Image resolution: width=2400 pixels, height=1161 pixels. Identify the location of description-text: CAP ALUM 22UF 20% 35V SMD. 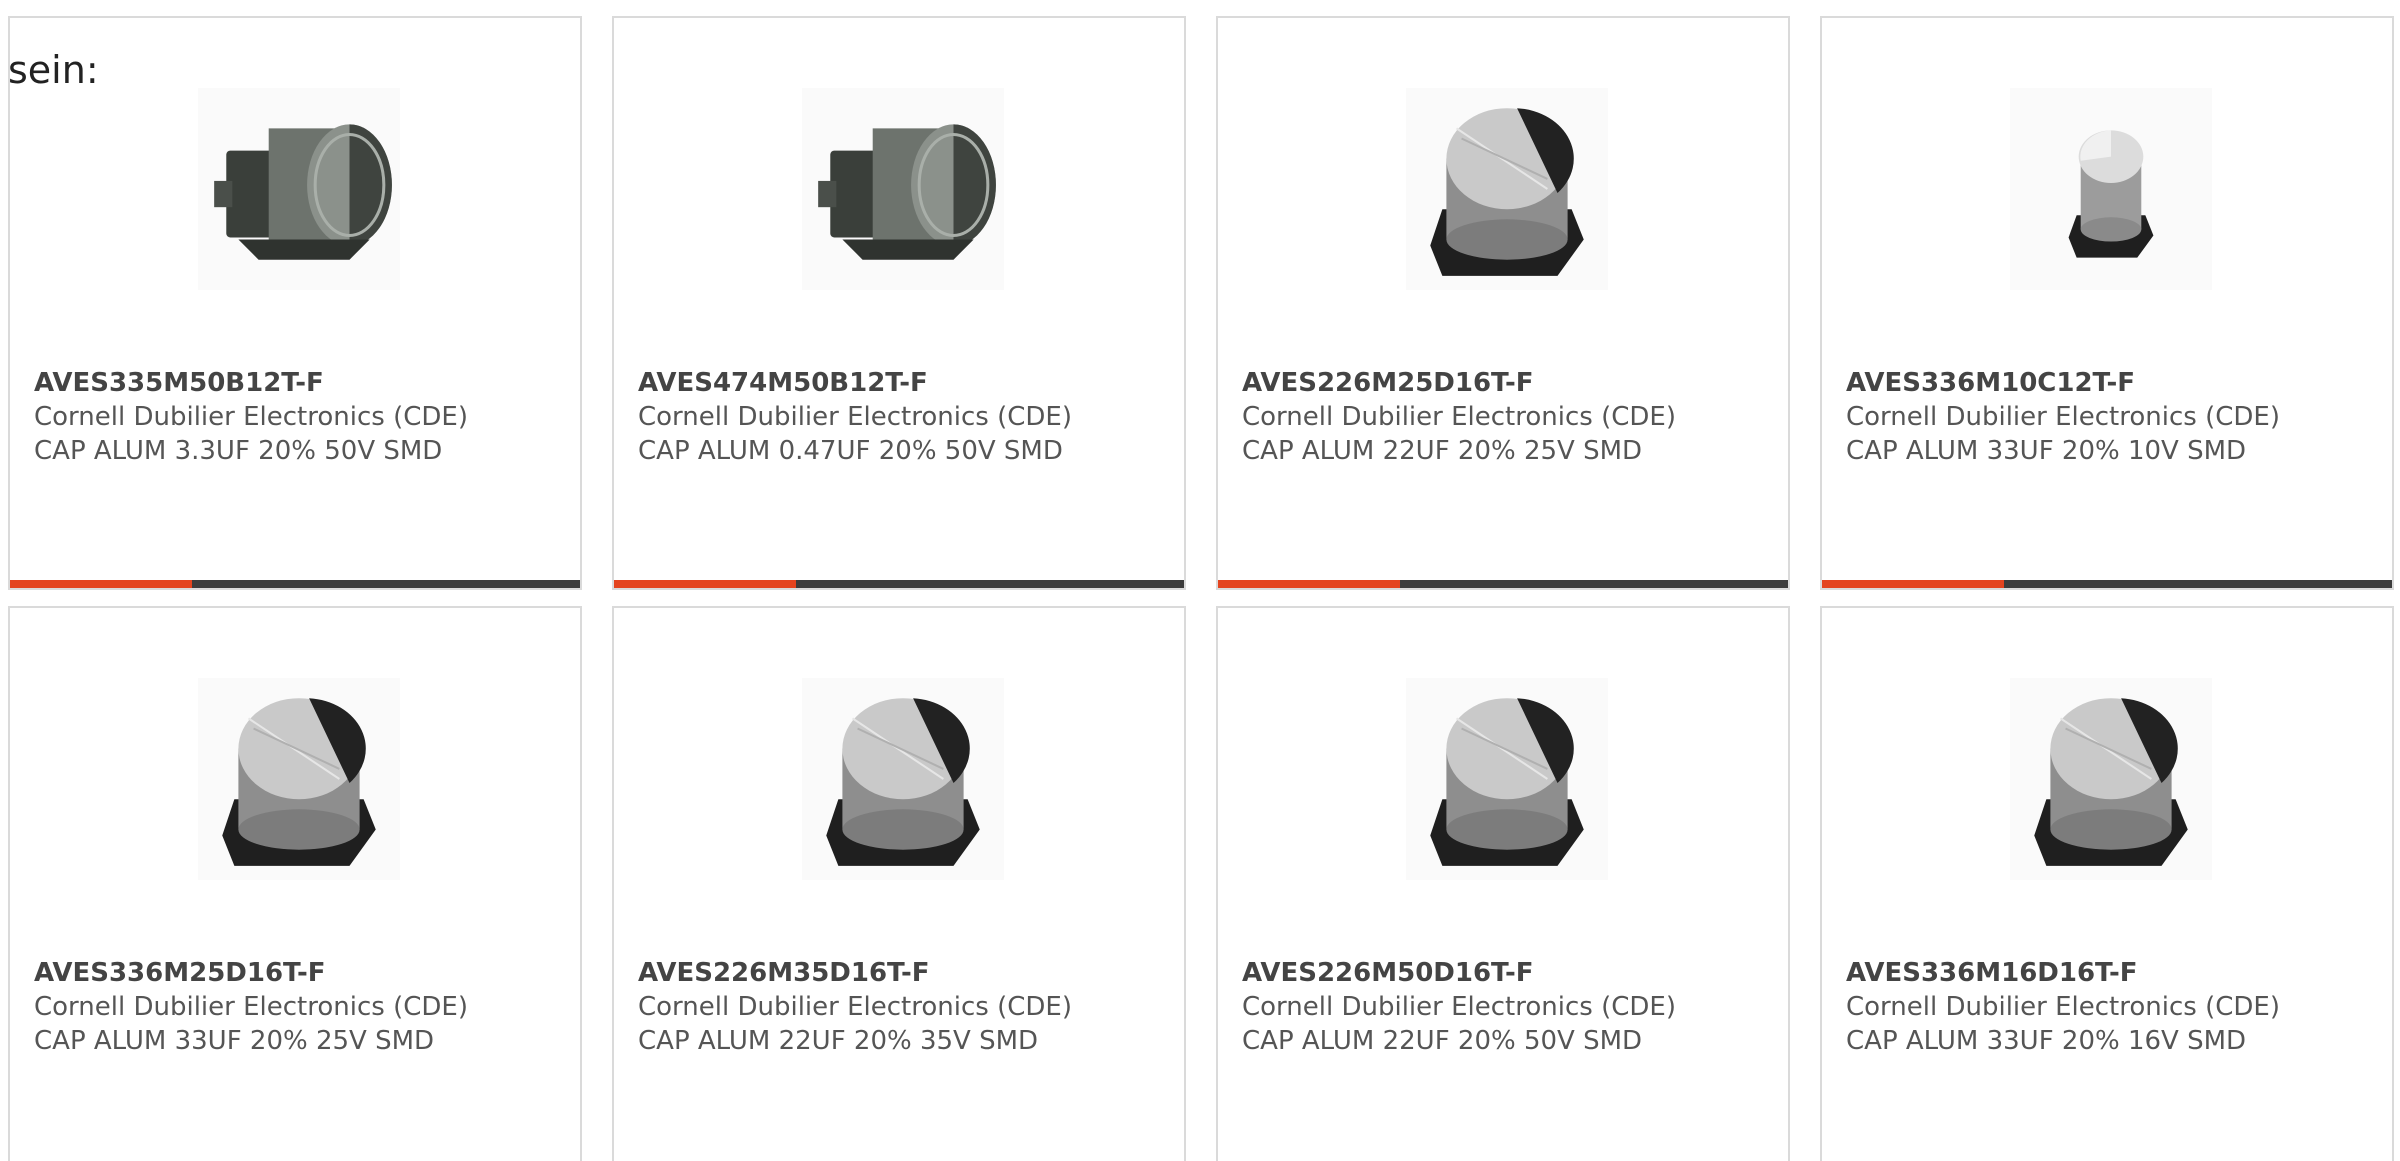
(838, 1041).